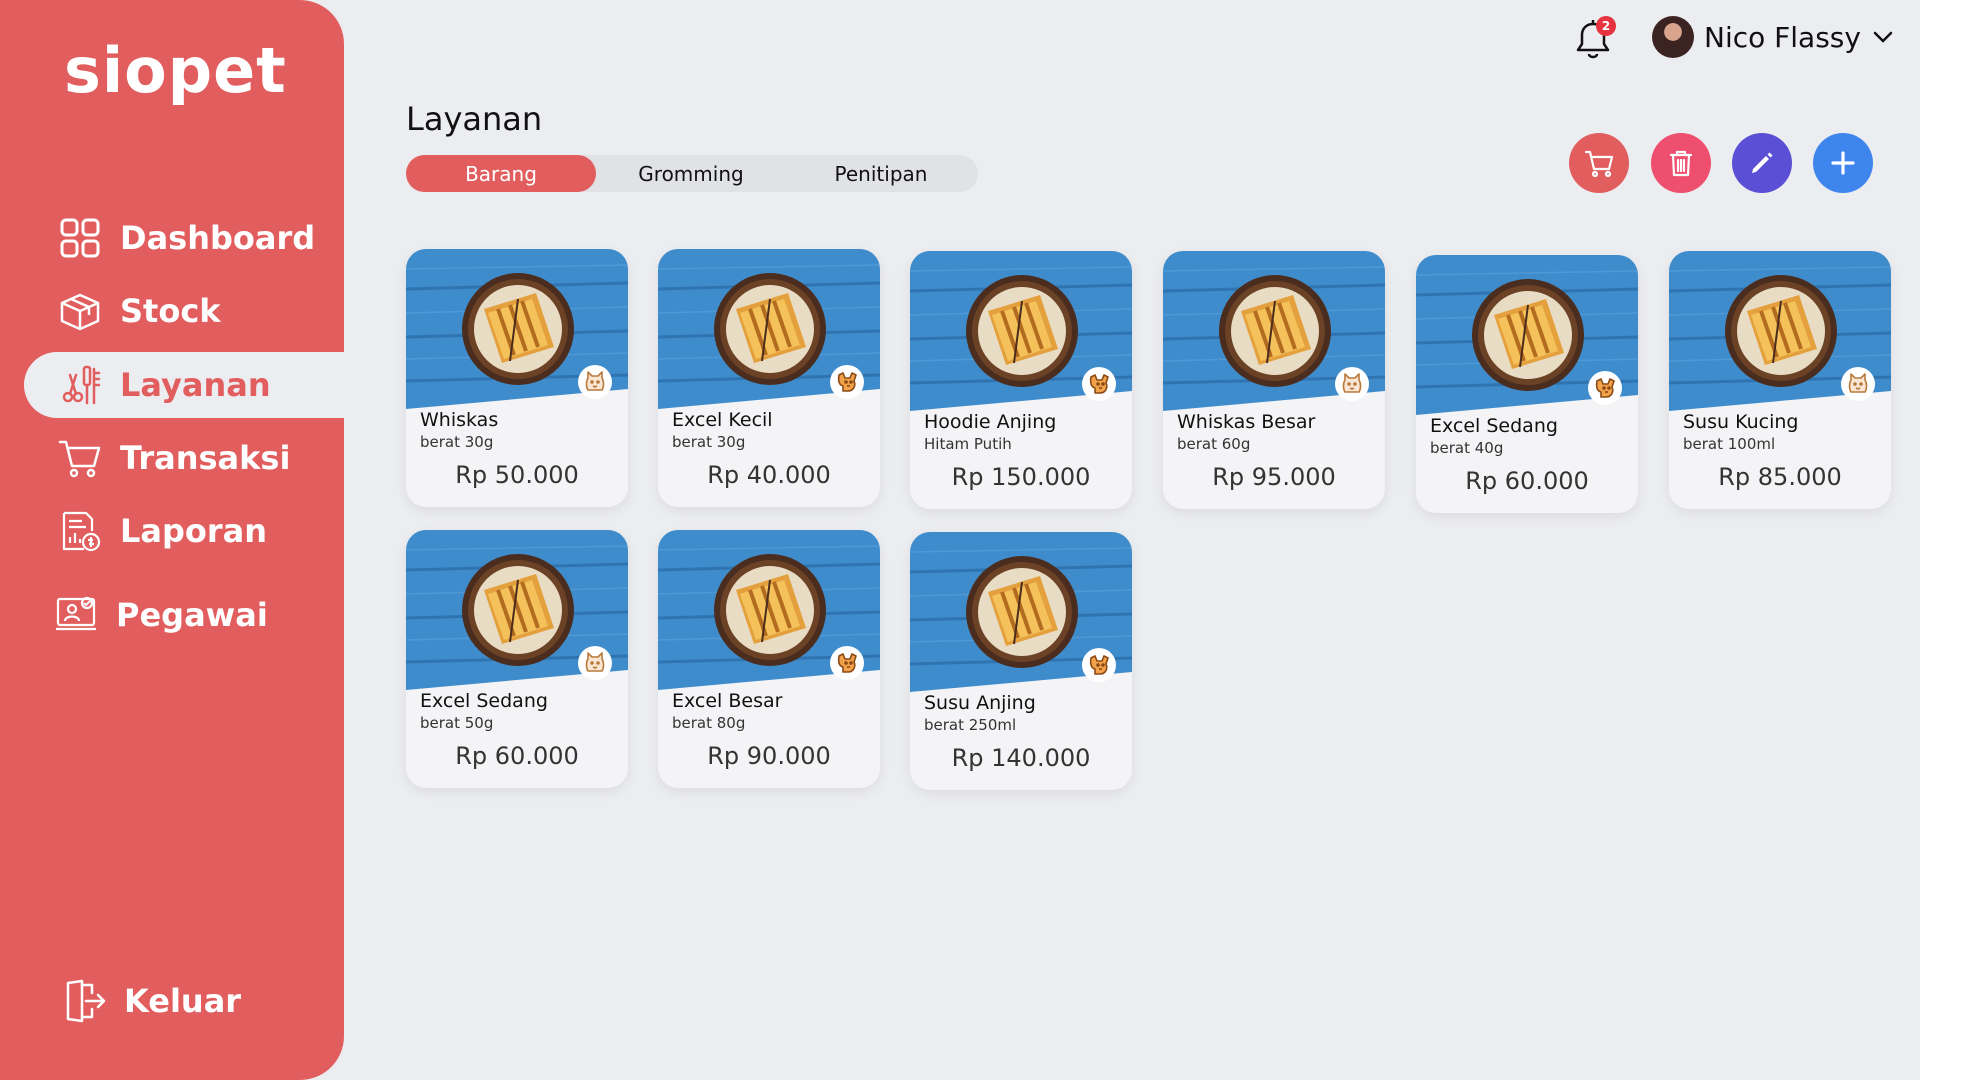 The width and height of the screenshot is (1963, 1080). I want to click on avatar, so click(1673, 37).